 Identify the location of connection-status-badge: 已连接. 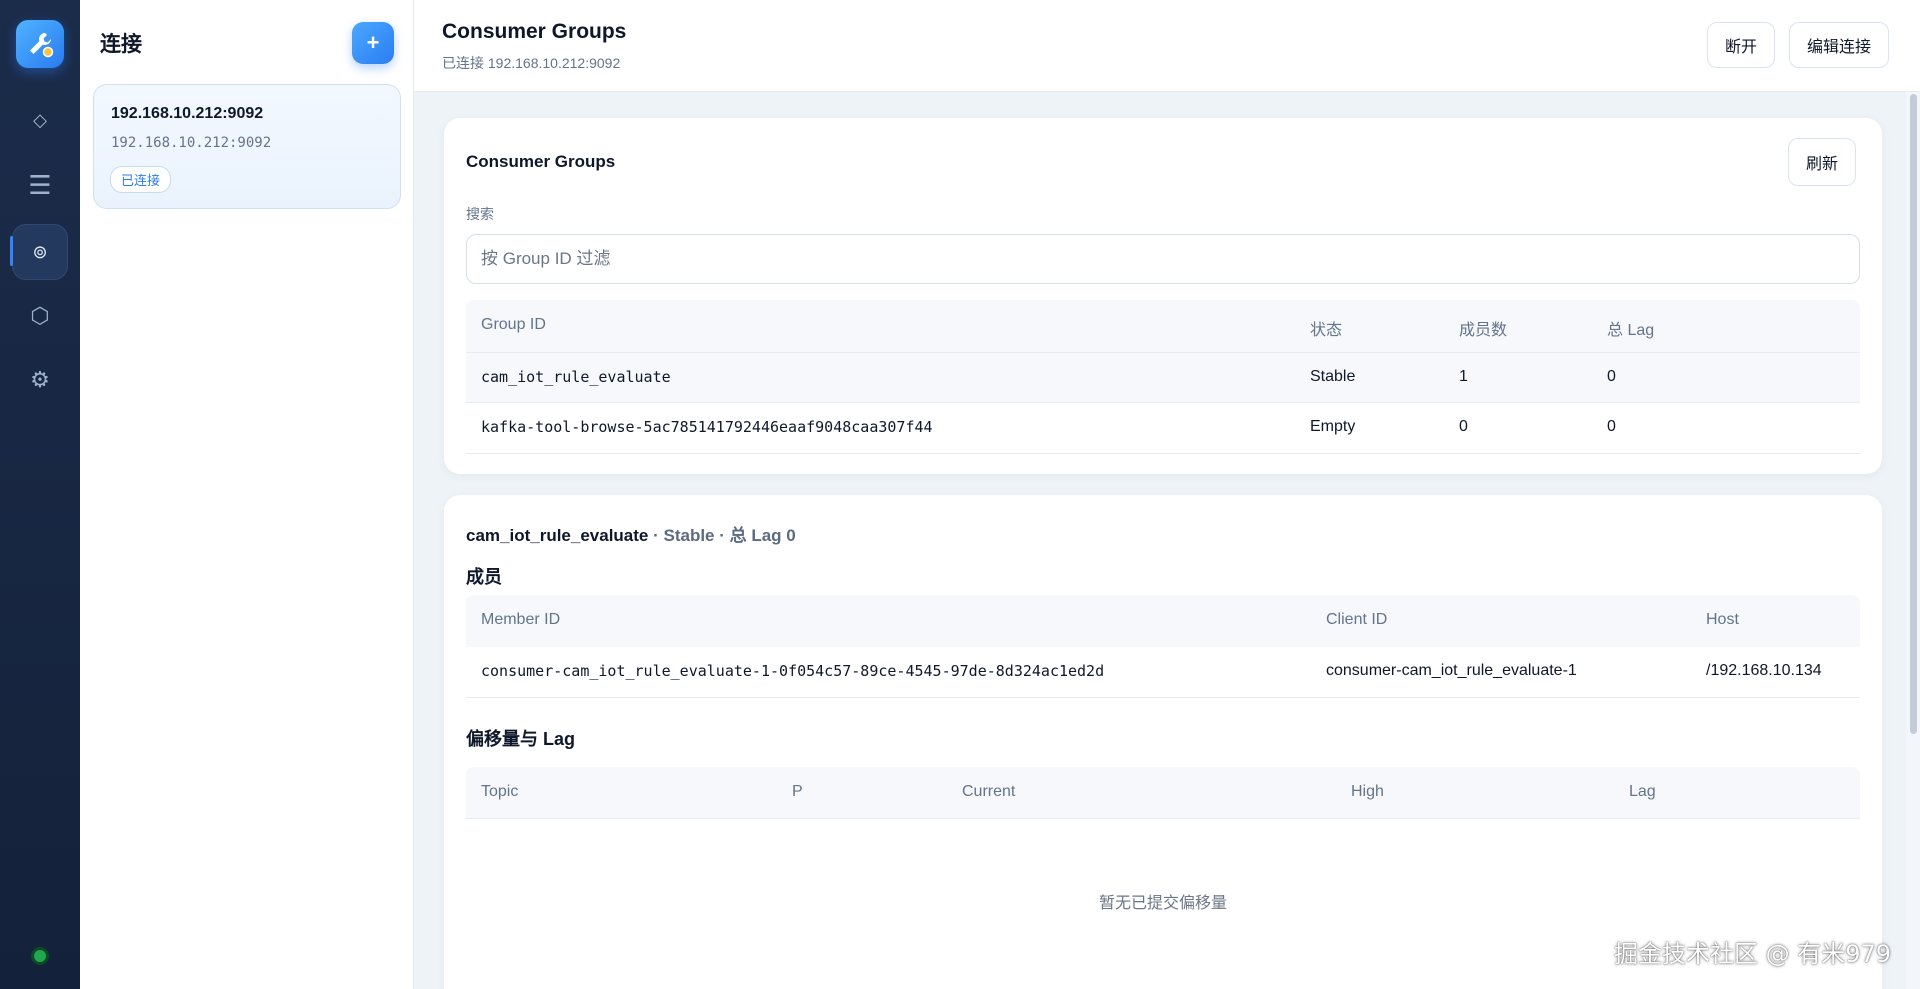
(141, 179).